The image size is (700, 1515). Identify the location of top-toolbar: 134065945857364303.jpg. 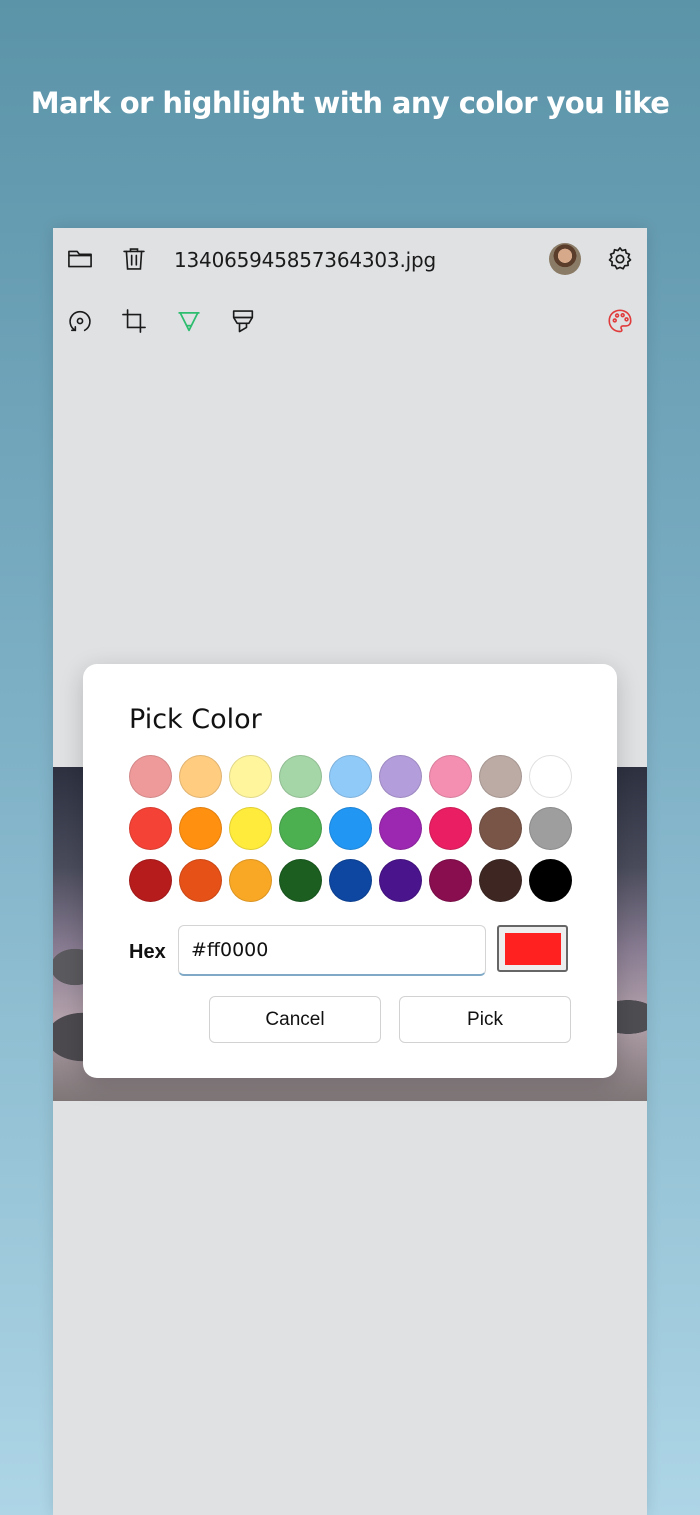
(350, 258).